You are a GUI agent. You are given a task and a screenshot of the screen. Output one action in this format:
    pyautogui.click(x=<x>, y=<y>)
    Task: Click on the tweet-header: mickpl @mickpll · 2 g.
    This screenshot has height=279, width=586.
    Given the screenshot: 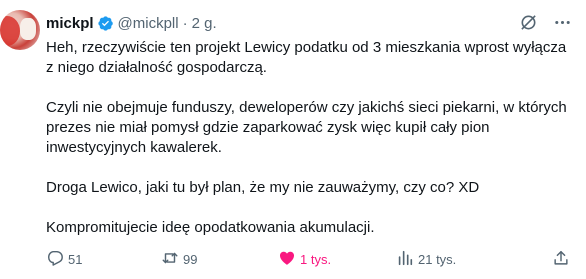 What is the action you would take?
    pyautogui.click(x=131, y=23)
    